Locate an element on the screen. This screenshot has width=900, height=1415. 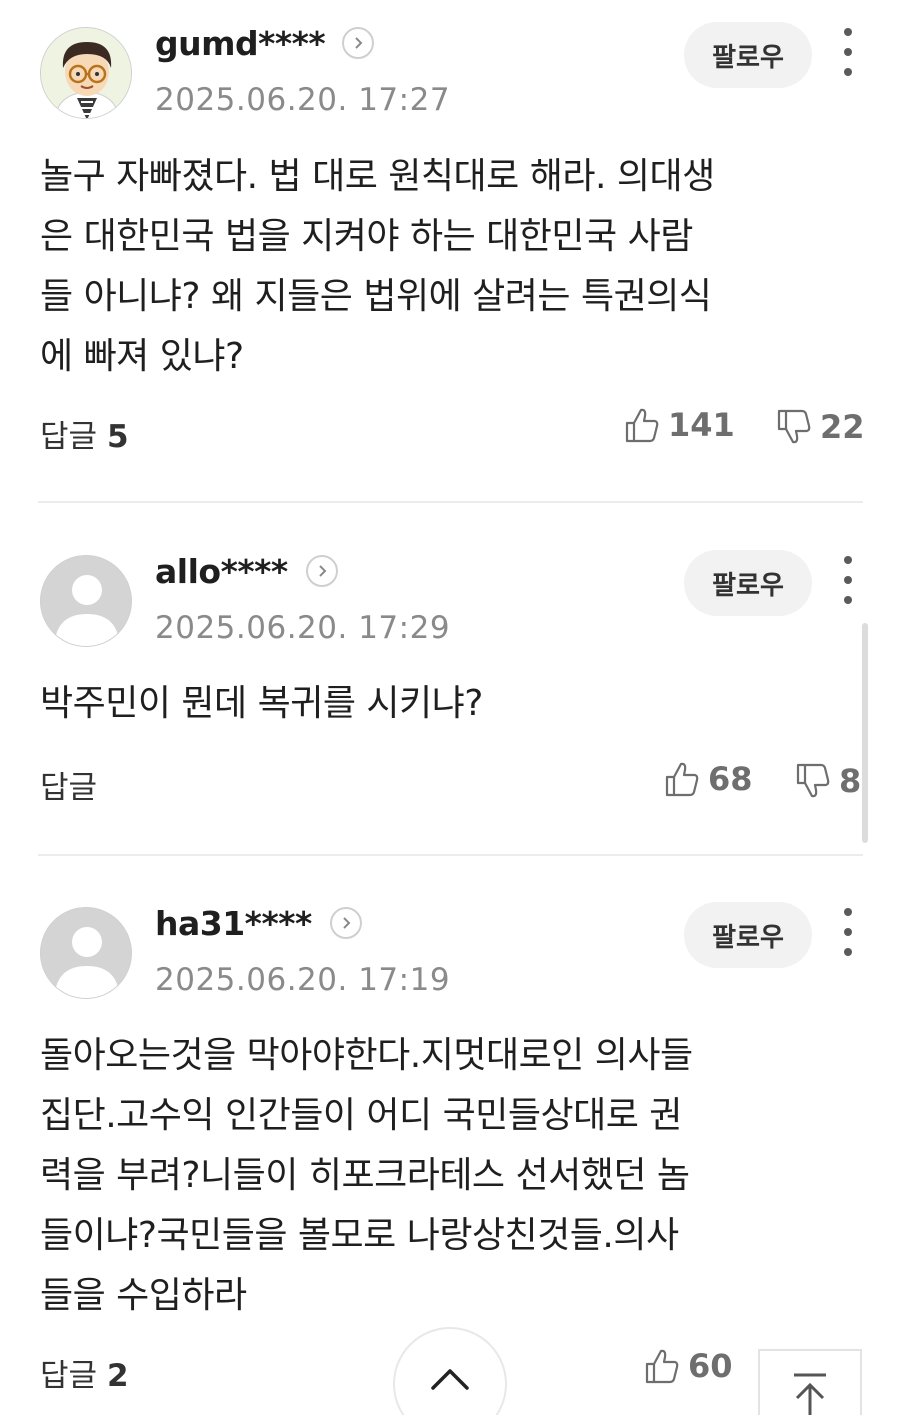
username: gumd**** is located at coordinates (240, 43).